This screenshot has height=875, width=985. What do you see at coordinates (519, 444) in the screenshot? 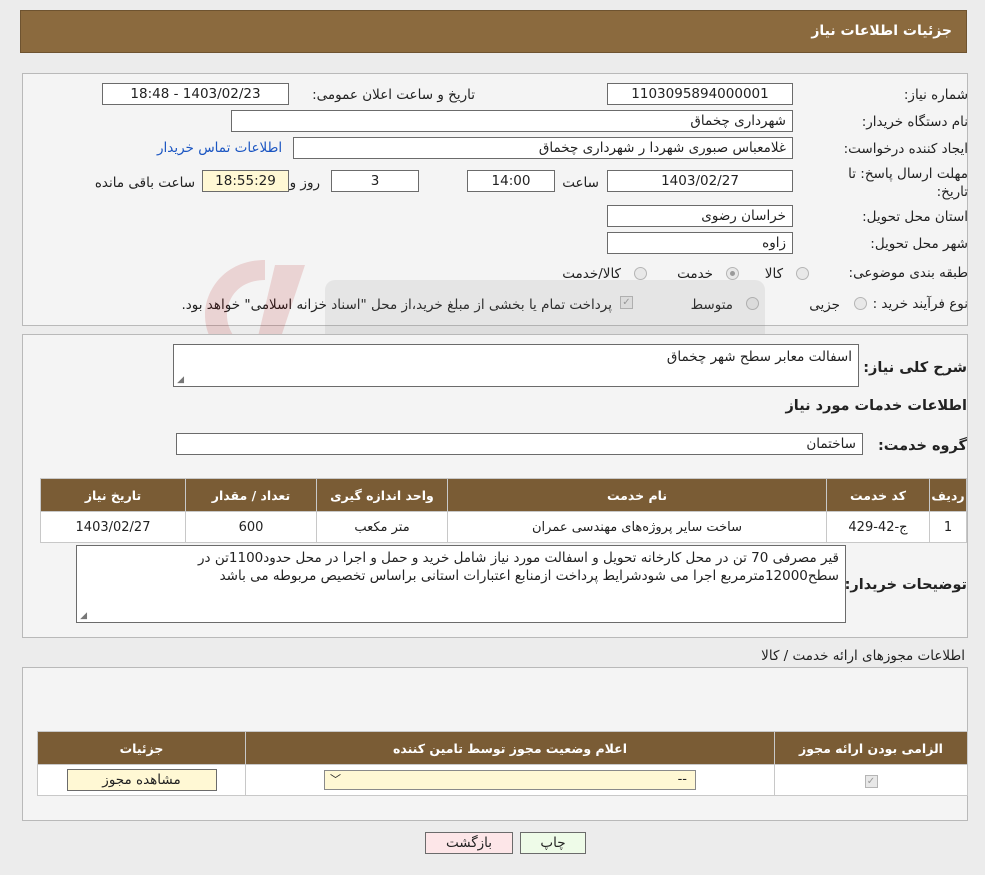
I see `service-group-field: ساختمان` at bounding box center [519, 444].